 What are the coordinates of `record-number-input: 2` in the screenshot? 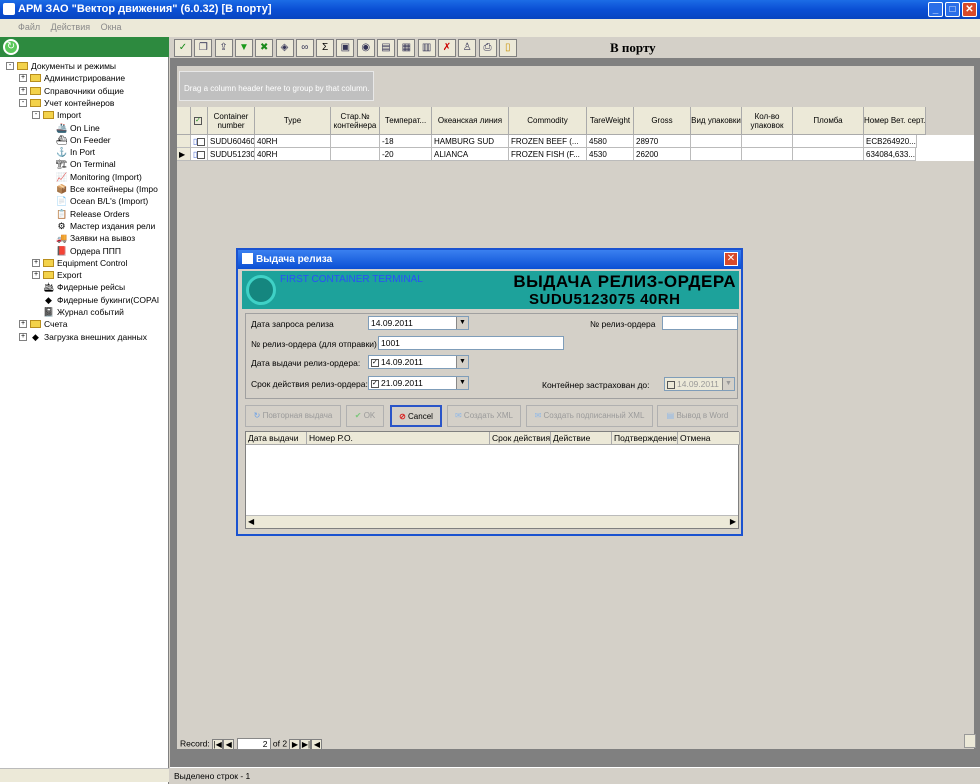 It's located at (253, 744).